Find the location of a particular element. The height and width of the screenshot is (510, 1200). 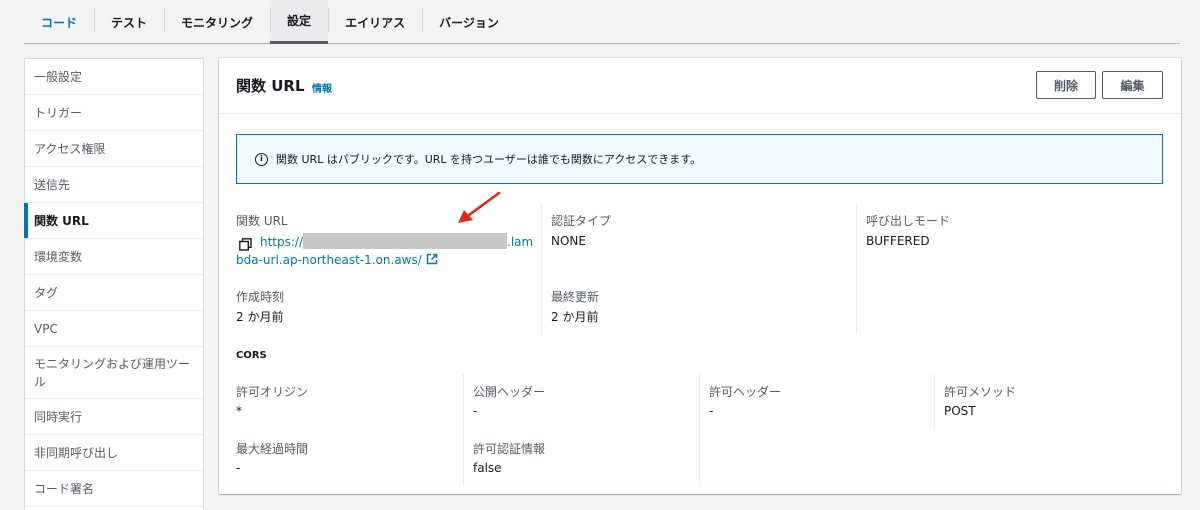

redacted-url-part is located at coordinates (405, 241).